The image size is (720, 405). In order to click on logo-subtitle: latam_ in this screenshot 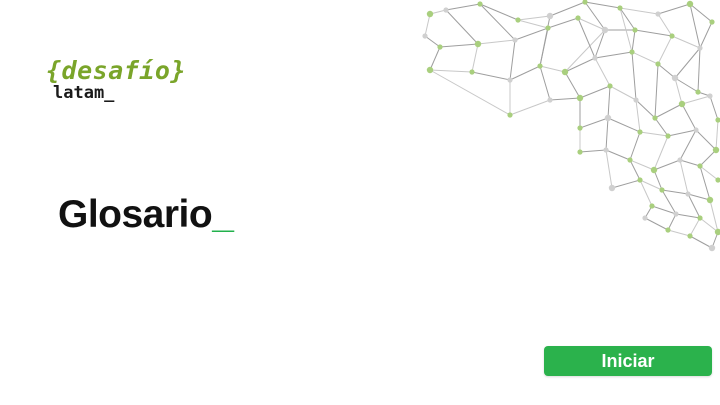, I will do `click(84, 93)`.